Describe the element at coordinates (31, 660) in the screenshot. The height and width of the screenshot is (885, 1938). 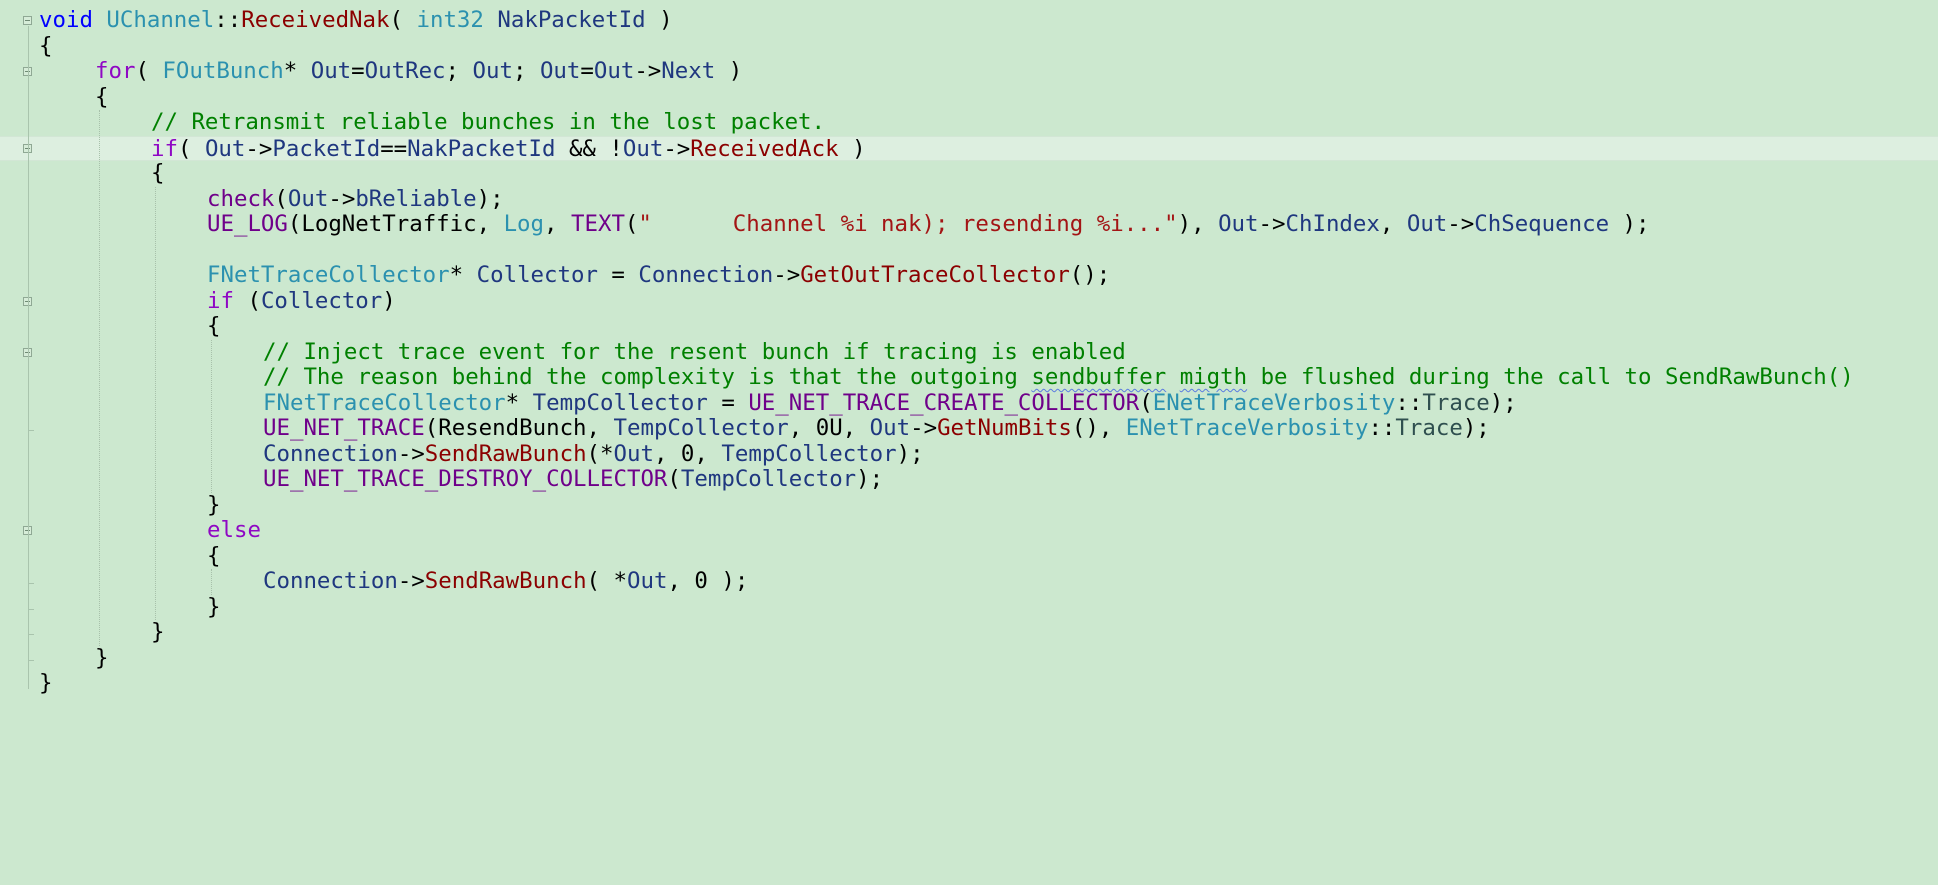
I see `outline-tick` at that location.